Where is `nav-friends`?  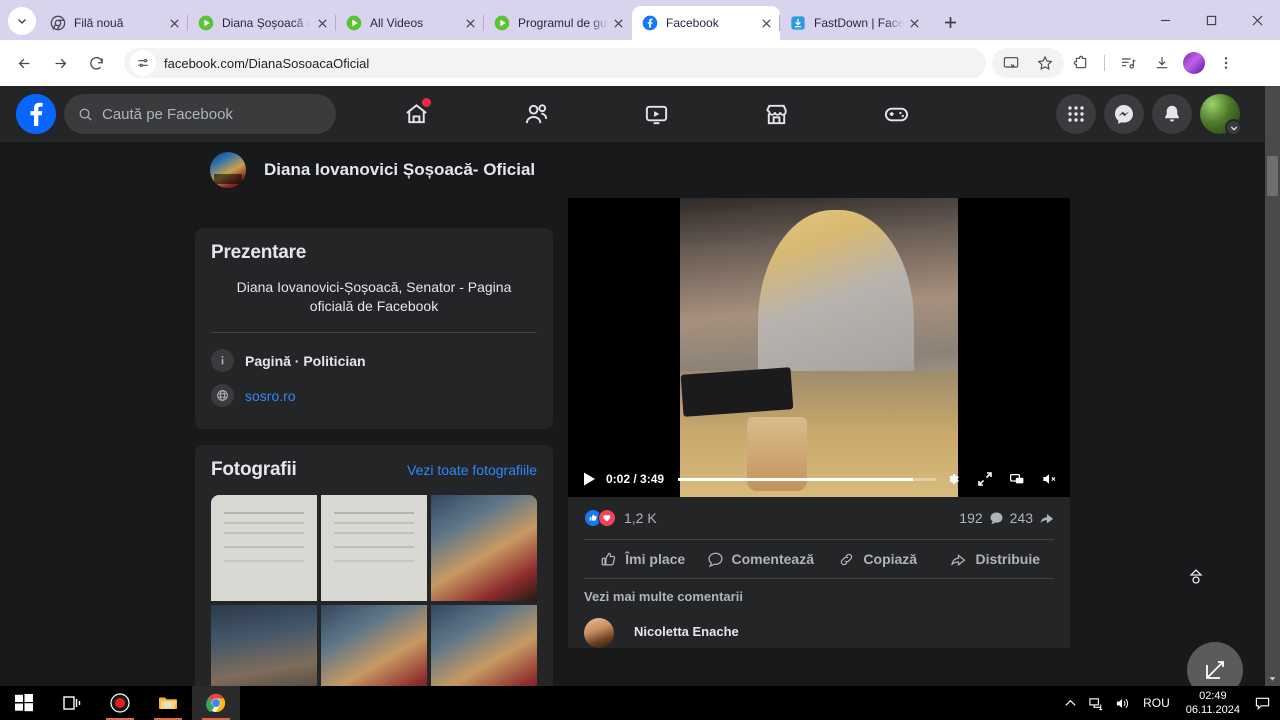
nav-friends is located at coordinates (536, 114).